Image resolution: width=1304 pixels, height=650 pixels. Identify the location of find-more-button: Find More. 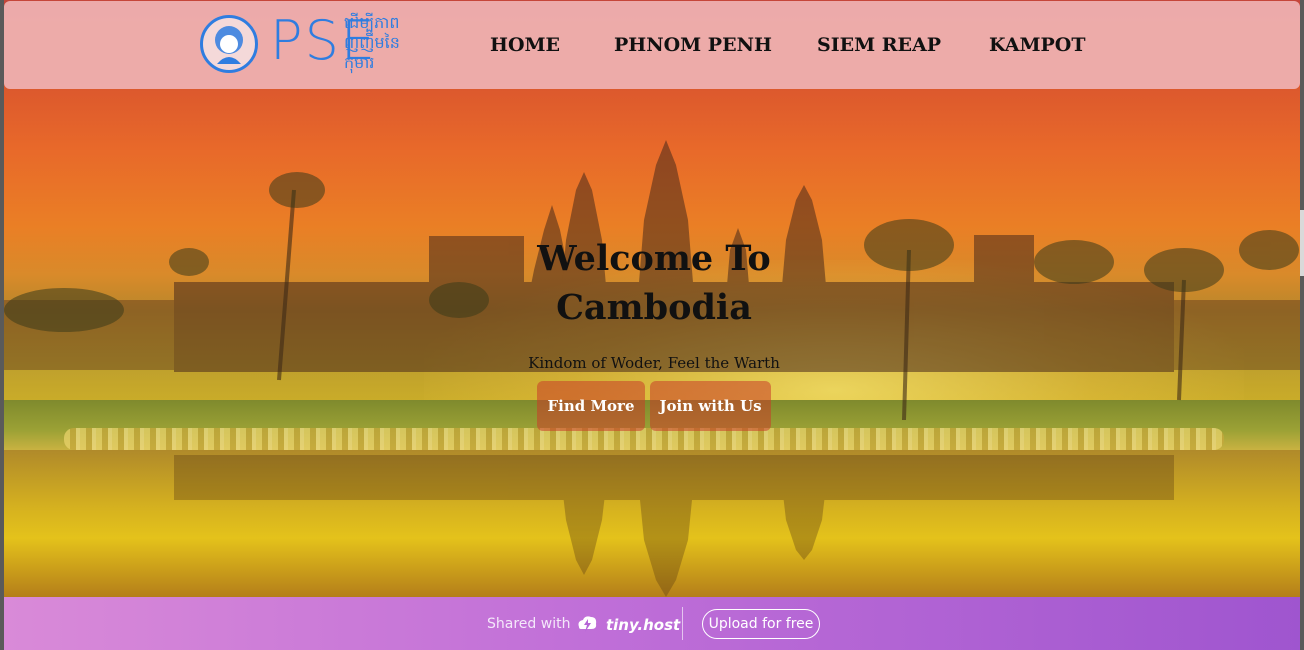
(591, 406).